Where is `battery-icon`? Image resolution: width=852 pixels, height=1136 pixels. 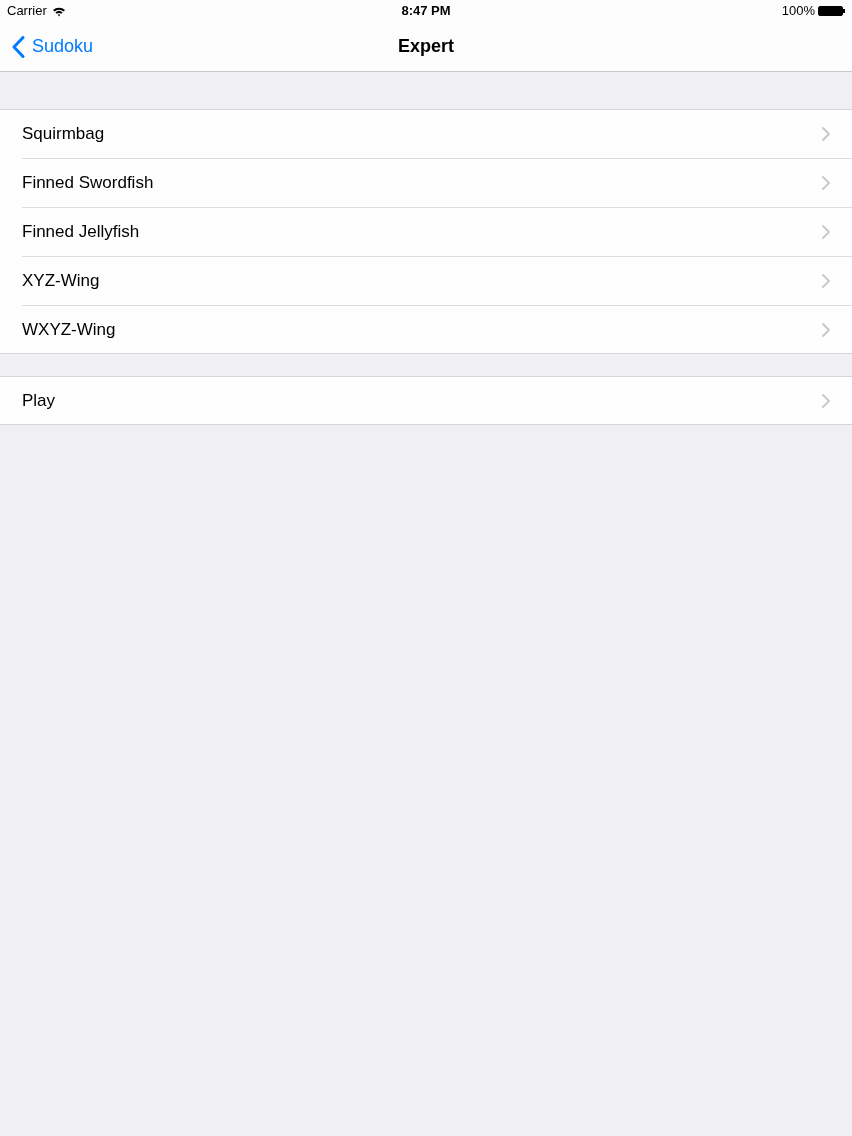 battery-icon is located at coordinates (831, 11).